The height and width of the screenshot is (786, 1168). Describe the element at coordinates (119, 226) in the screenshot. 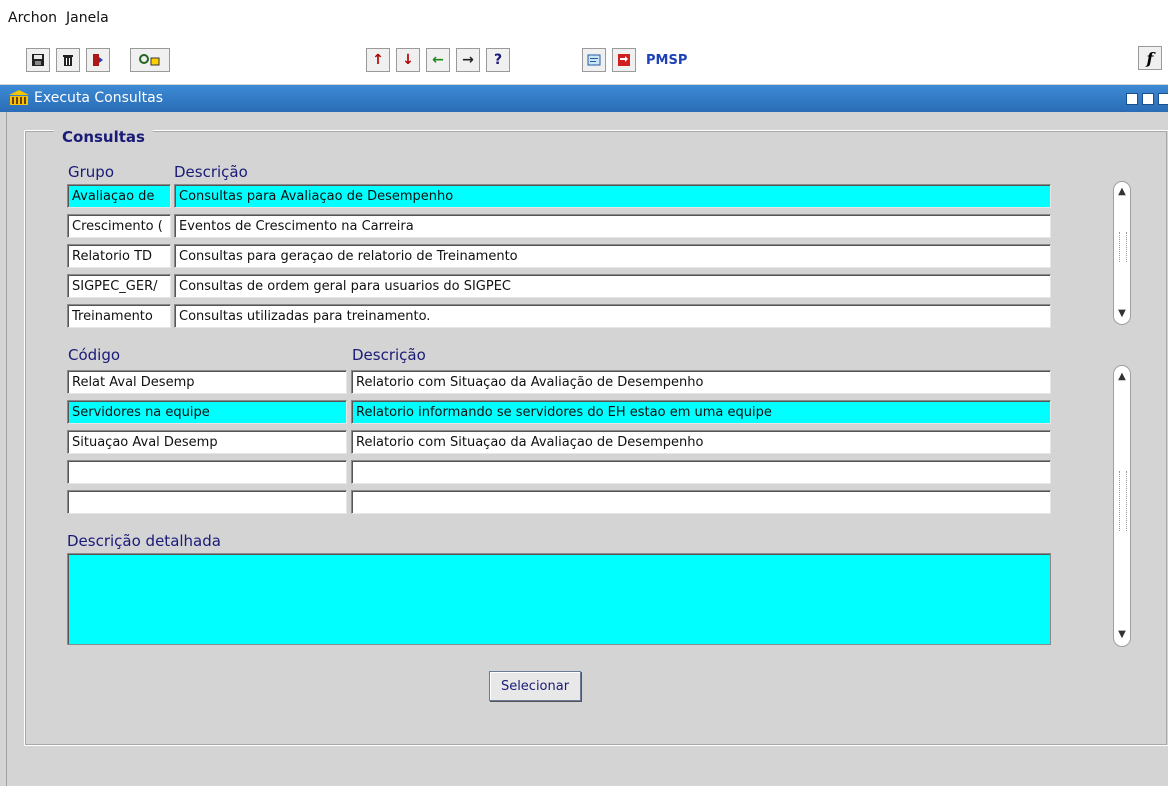

I see `grupo-cell: Crescimento (` at that location.